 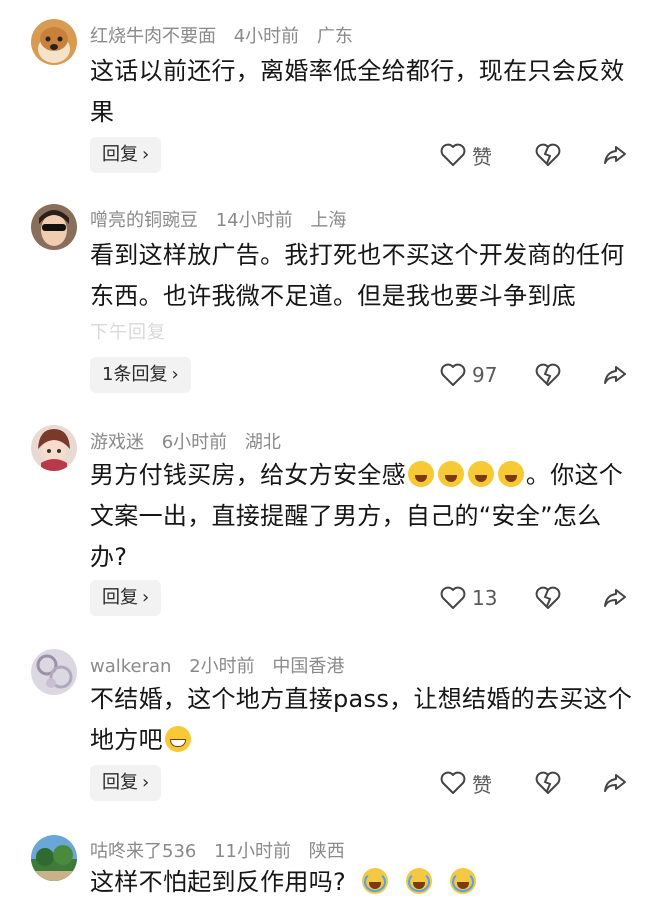 What do you see at coordinates (308, 666) in the screenshot?
I see `location: 中国香港` at bounding box center [308, 666].